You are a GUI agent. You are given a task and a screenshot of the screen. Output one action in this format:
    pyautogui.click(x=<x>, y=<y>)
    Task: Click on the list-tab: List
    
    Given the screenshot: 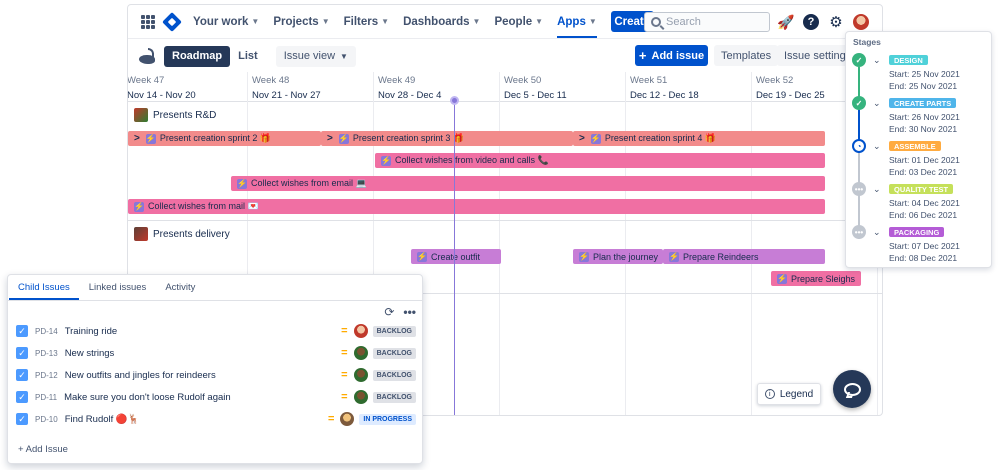 What is the action you would take?
    pyautogui.click(x=248, y=56)
    